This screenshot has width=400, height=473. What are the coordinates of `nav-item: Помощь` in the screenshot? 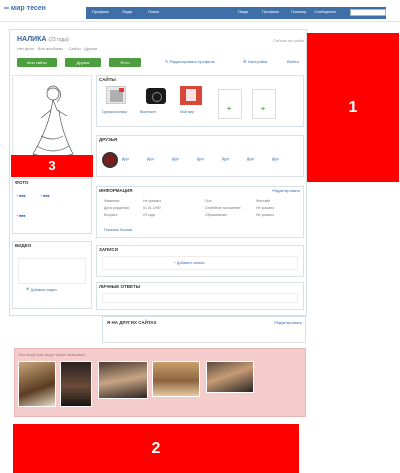 It's located at (298, 11).